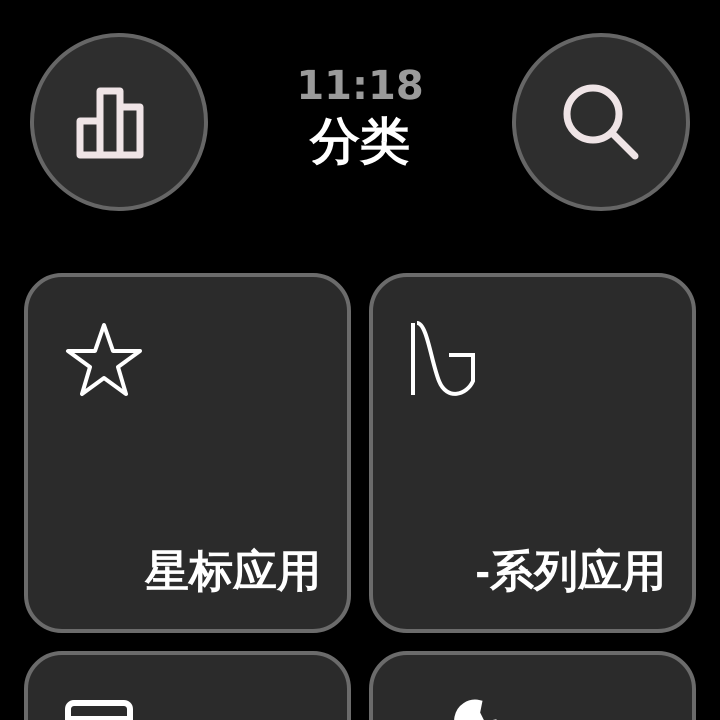 The width and height of the screenshot is (720, 720). Describe the element at coordinates (233, 572) in the screenshot. I see `category-label: 星标应用` at that location.